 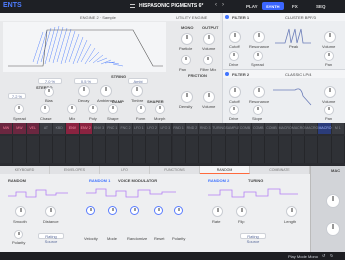 What do you see at coordinates (253, 238) in the screenshot?
I see `rating-source2-dropdown: Rating Source` at bounding box center [253, 238].